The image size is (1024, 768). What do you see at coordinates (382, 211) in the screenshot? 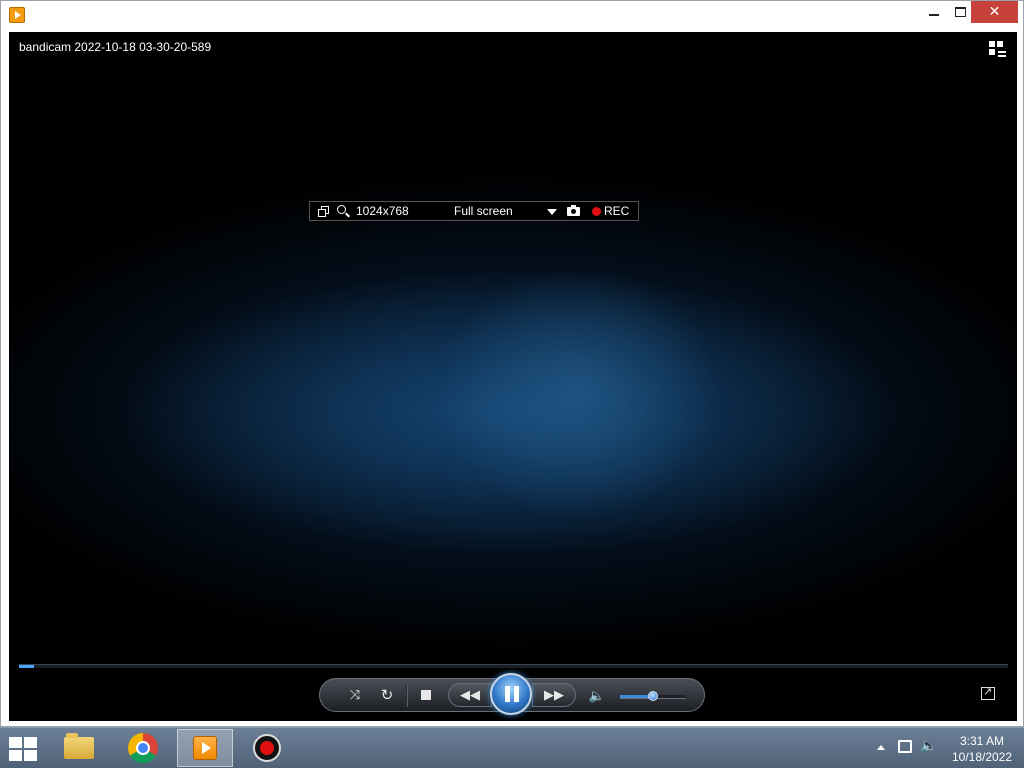
I see `capture-resolution: 1024x768` at bounding box center [382, 211].